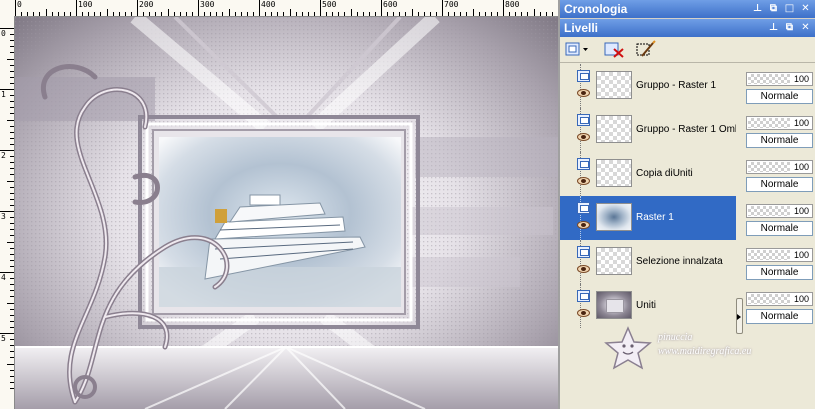 This screenshot has width=815, height=409. I want to click on layer-row: Selezione innalzata, so click(648, 262).